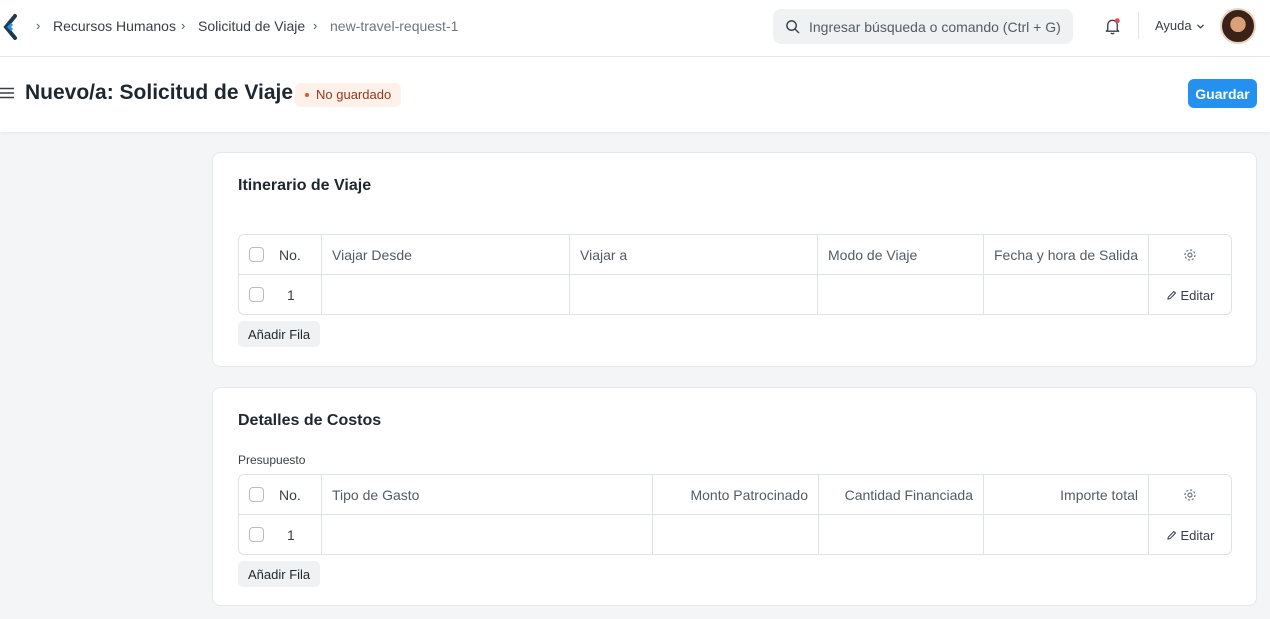  I want to click on cell-expense-type, so click(486, 534).